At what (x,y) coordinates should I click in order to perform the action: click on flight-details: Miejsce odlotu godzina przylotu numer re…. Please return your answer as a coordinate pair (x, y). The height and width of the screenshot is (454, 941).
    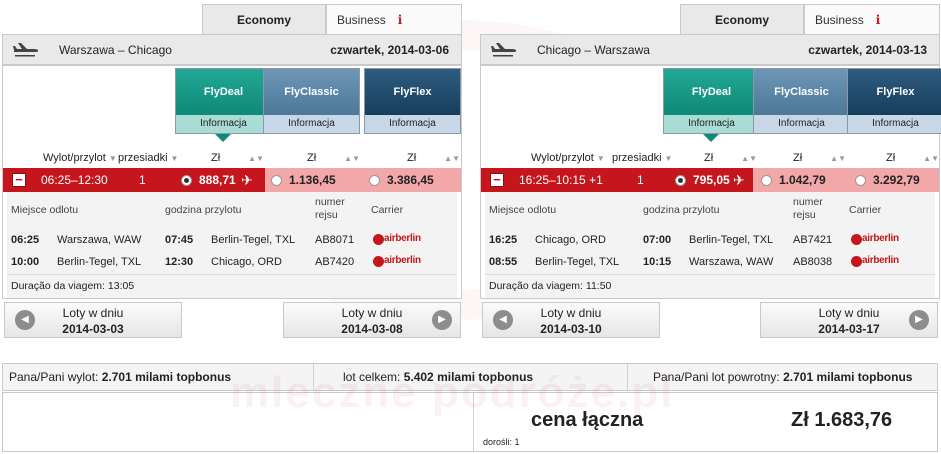
    Looking at the image, I should click on (232, 245).